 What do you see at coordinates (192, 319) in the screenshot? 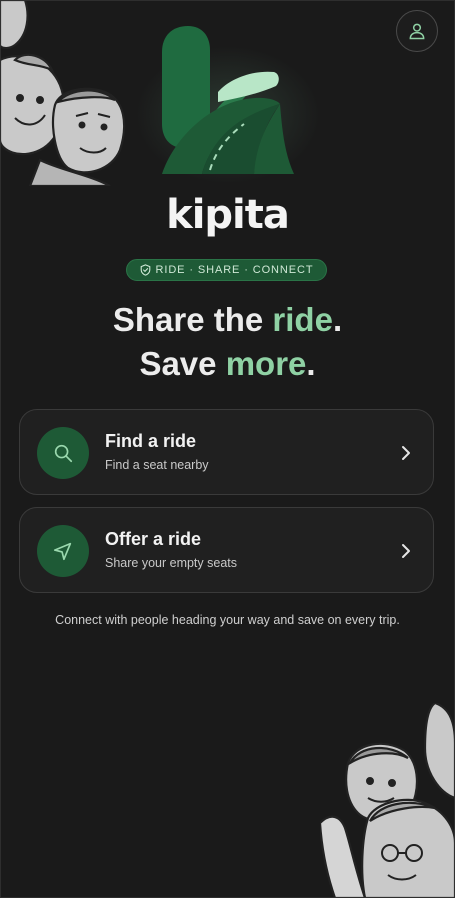
I see `headline-text: Share the` at bounding box center [192, 319].